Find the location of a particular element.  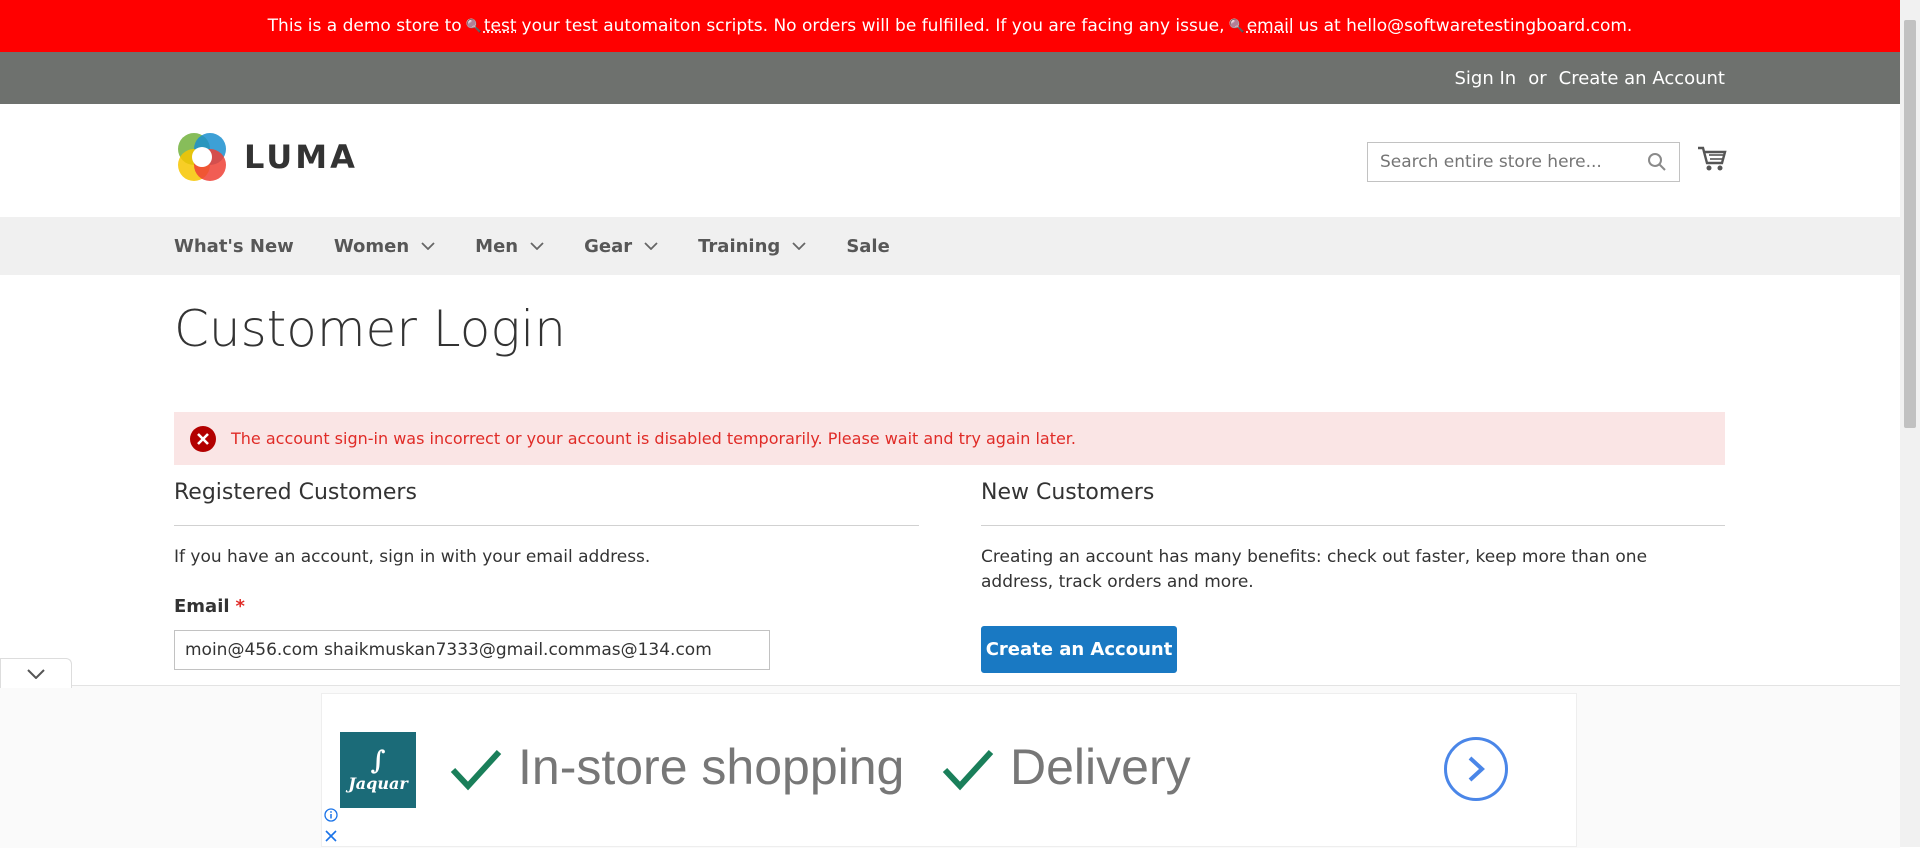

brand-mark-icon: ∫ is located at coordinates (378, 760).